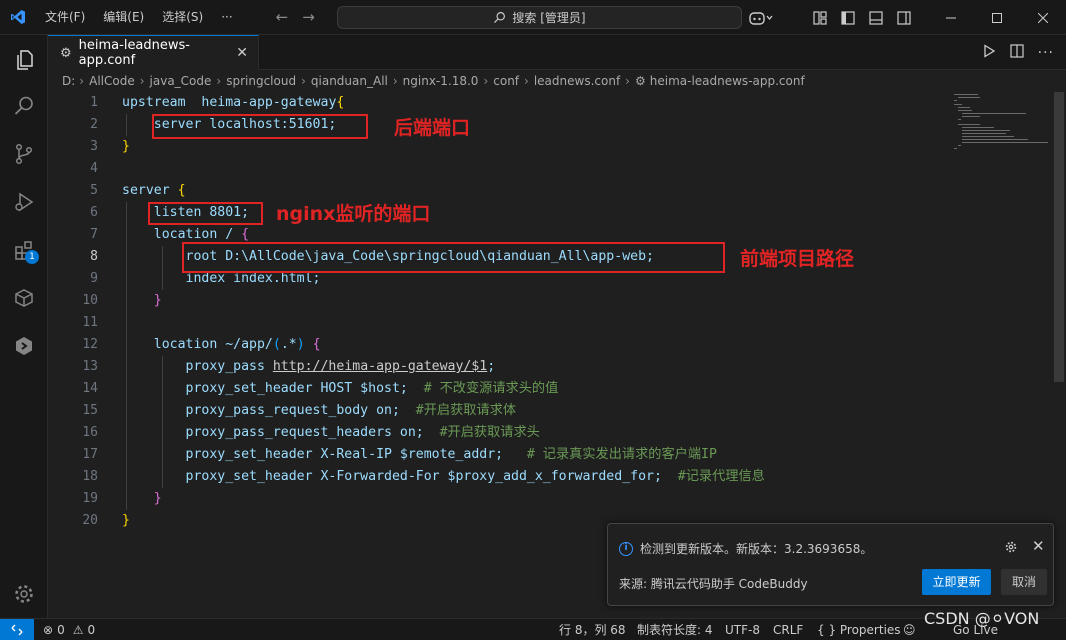 The height and width of the screenshot is (640, 1066). Describe the element at coordinates (142, 300) in the screenshot. I see `code-line-10: }` at that location.